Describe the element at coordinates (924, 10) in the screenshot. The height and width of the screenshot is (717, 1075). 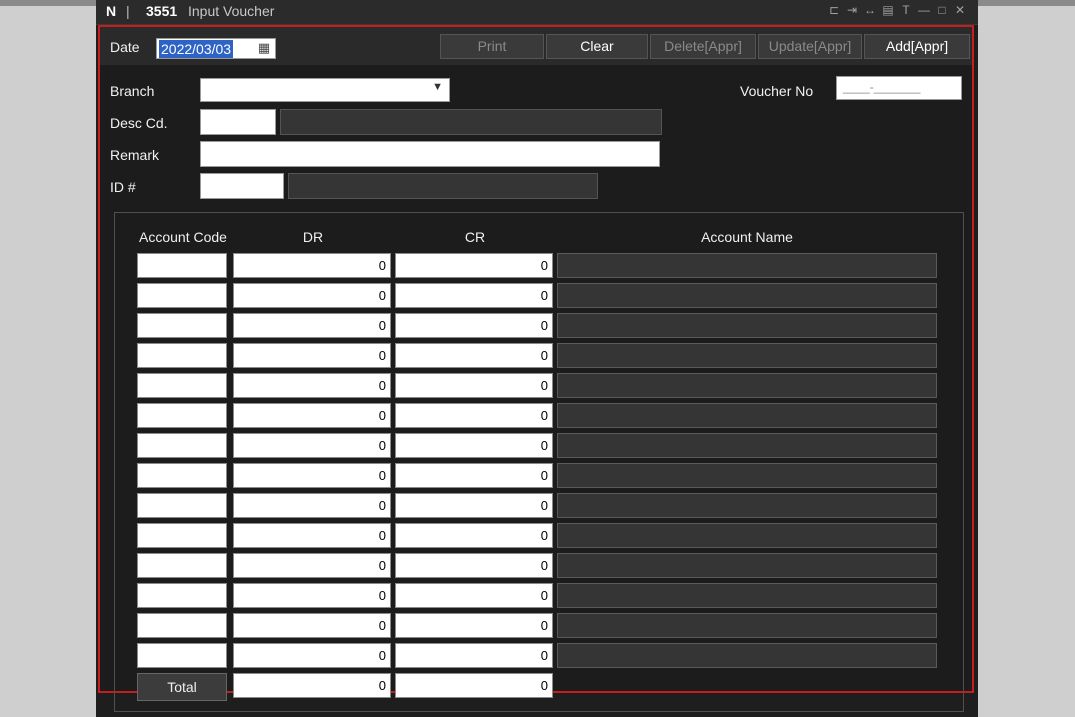
I see `minimize-icon: —` at that location.